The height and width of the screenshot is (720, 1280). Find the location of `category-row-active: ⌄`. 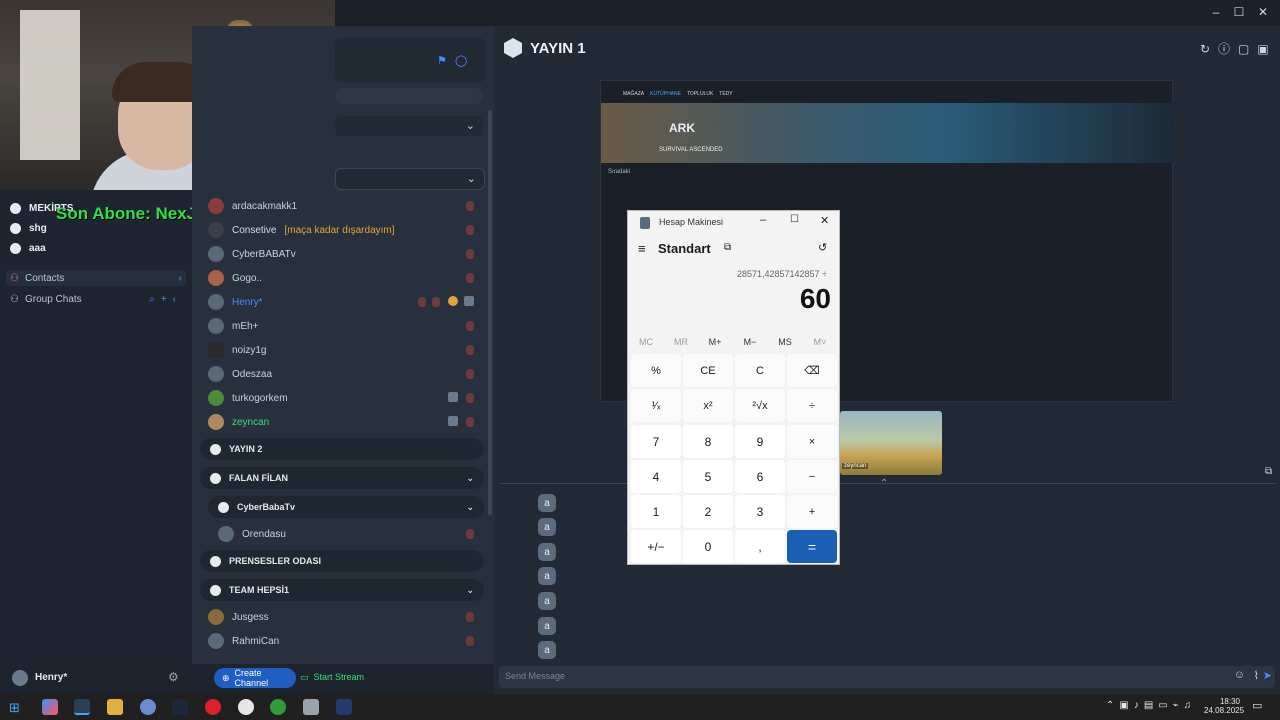

category-row-active: ⌄ is located at coordinates (410, 179).